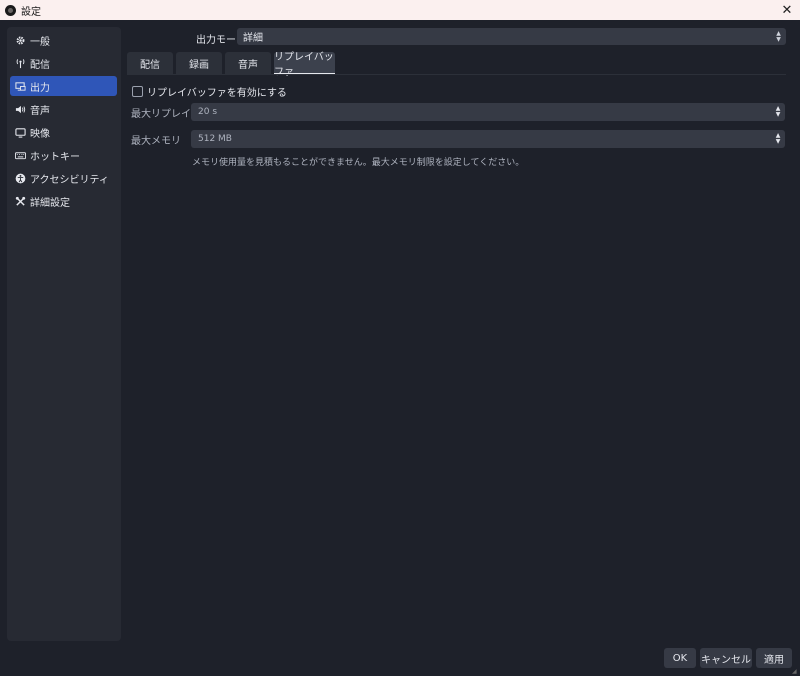 This screenshot has height=676, width=800. I want to click on tab-label: 配信, so click(150, 65).